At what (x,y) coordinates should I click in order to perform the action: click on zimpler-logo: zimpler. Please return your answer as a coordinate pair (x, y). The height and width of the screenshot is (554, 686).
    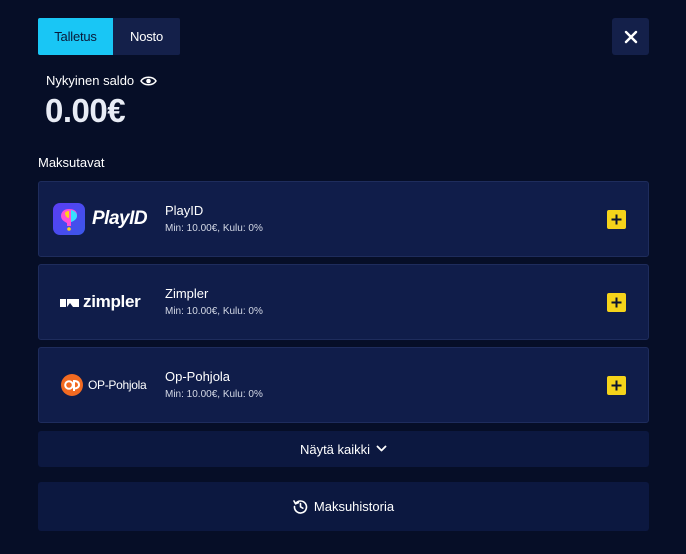
    Looking at the image, I should click on (100, 302).